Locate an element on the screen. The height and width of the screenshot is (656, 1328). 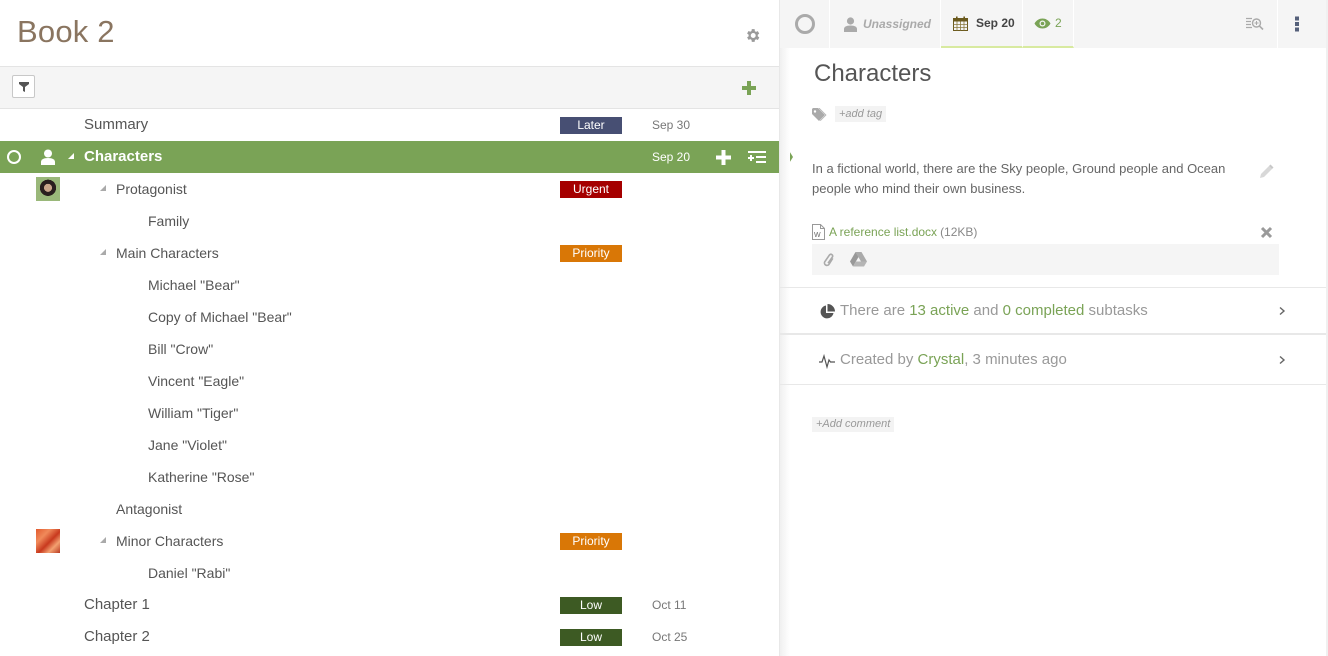
add-comment-button: +Add comment is located at coordinates (853, 424).